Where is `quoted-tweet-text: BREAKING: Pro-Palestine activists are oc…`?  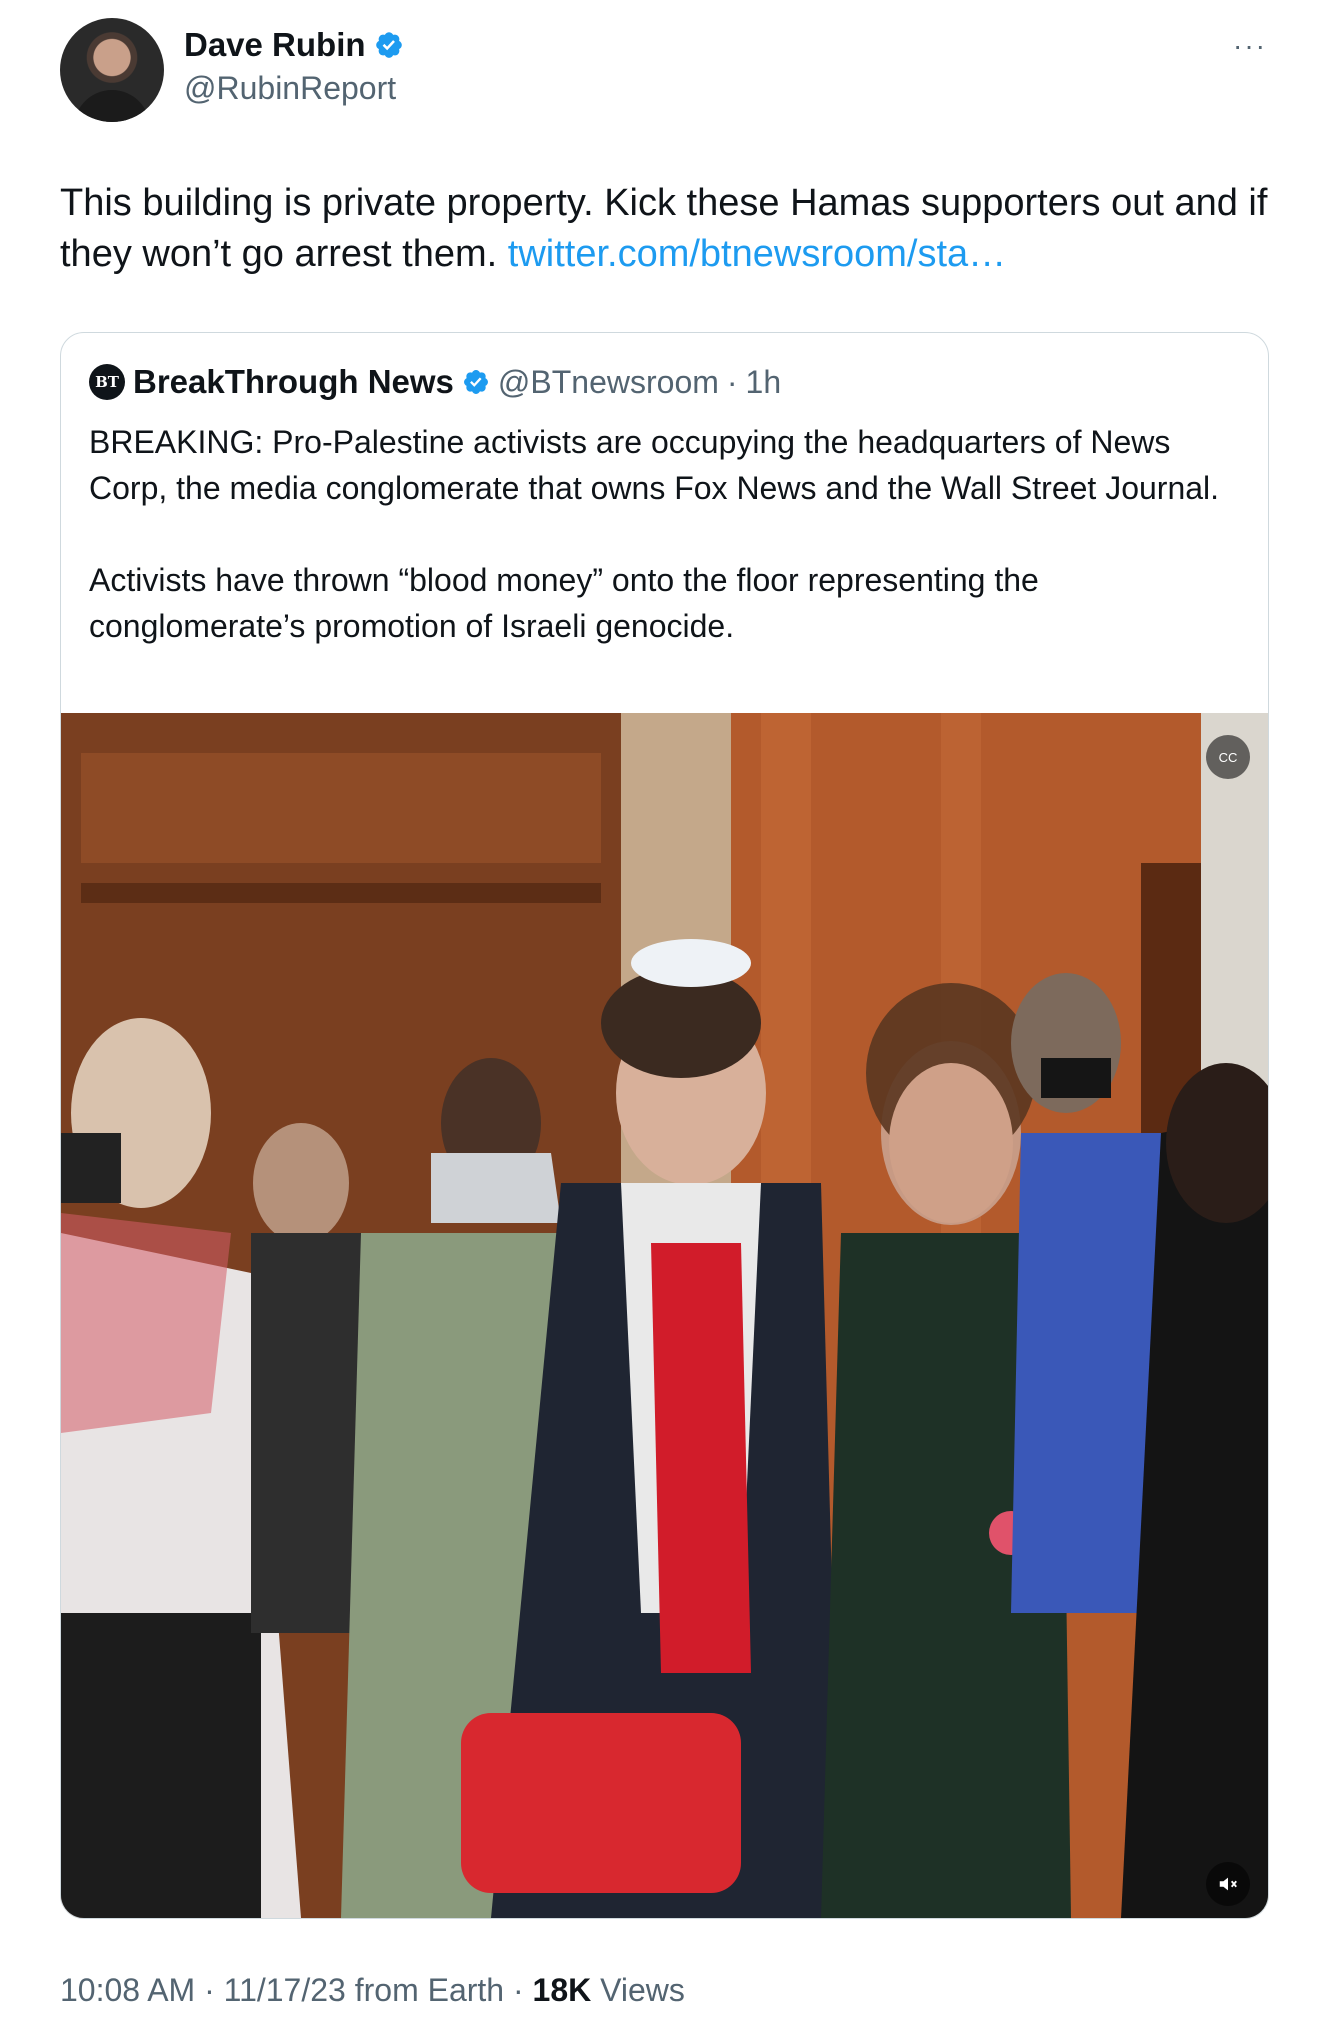 quoted-tweet-text: BREAKING: Pro-Palestine activists are oc… is located at coordinates (664, 557).